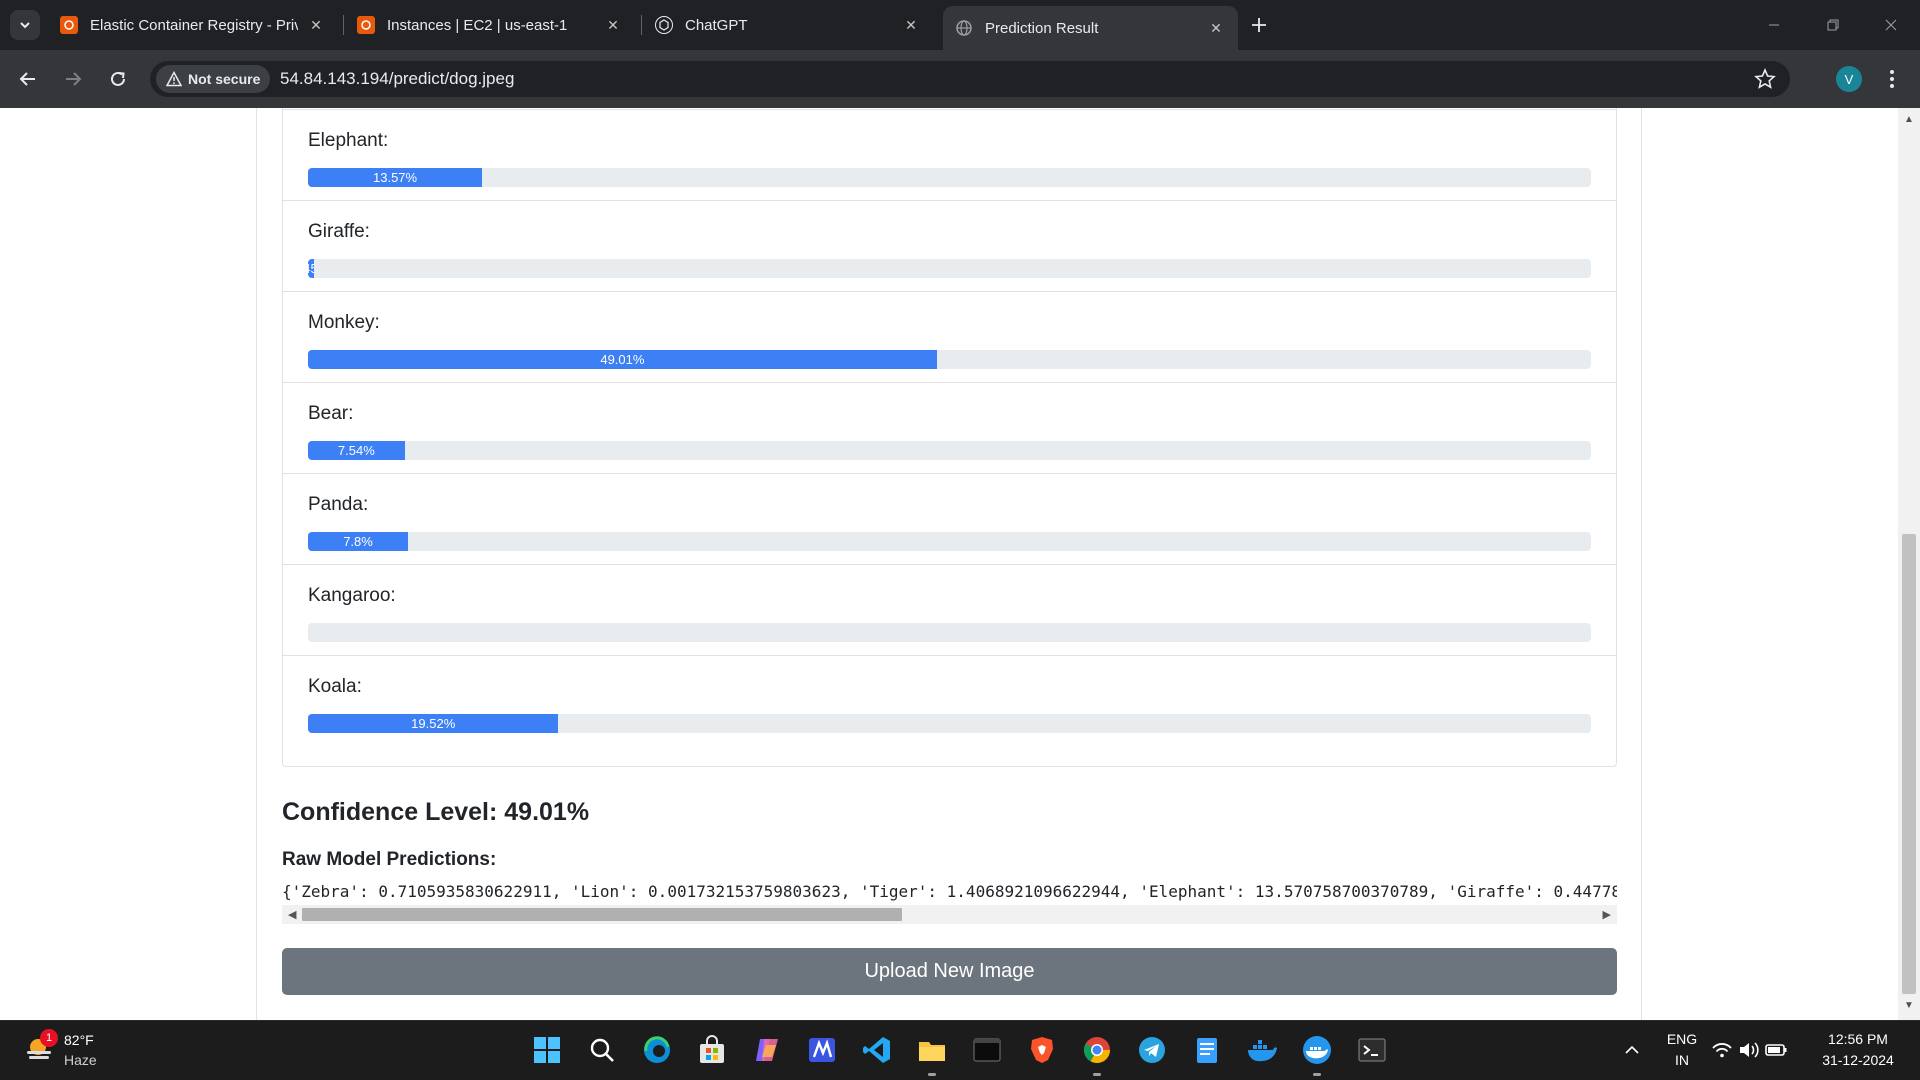  I want to click on progress-track: 19.52%, so click(949, 723).